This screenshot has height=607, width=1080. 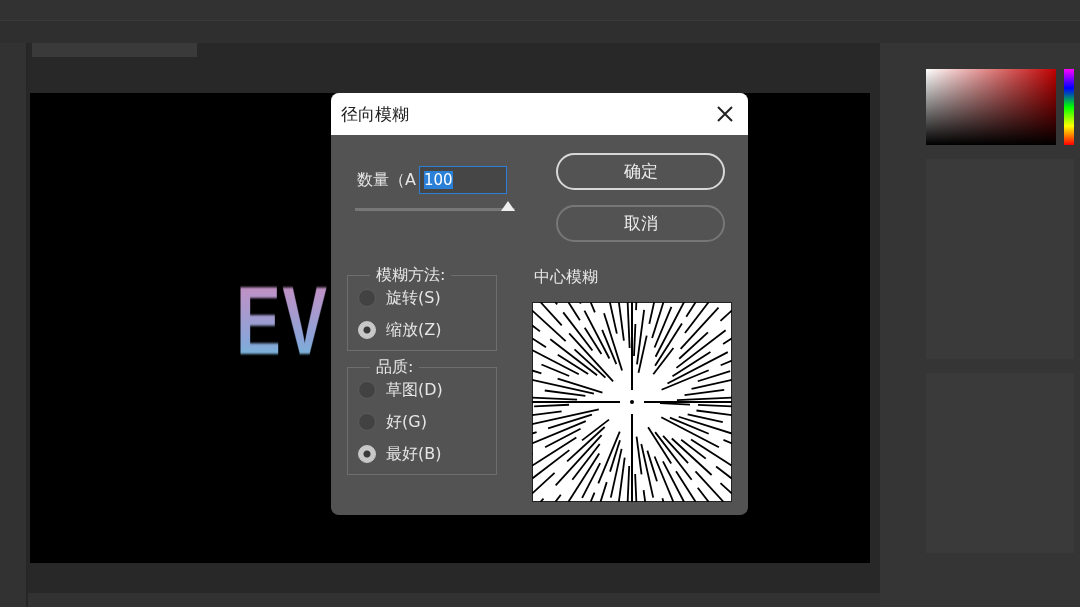 What do you see at coordinates (406, 422) in the screenshot?
I see `radio-label: 好(G)` at bounding box center [406, 422].